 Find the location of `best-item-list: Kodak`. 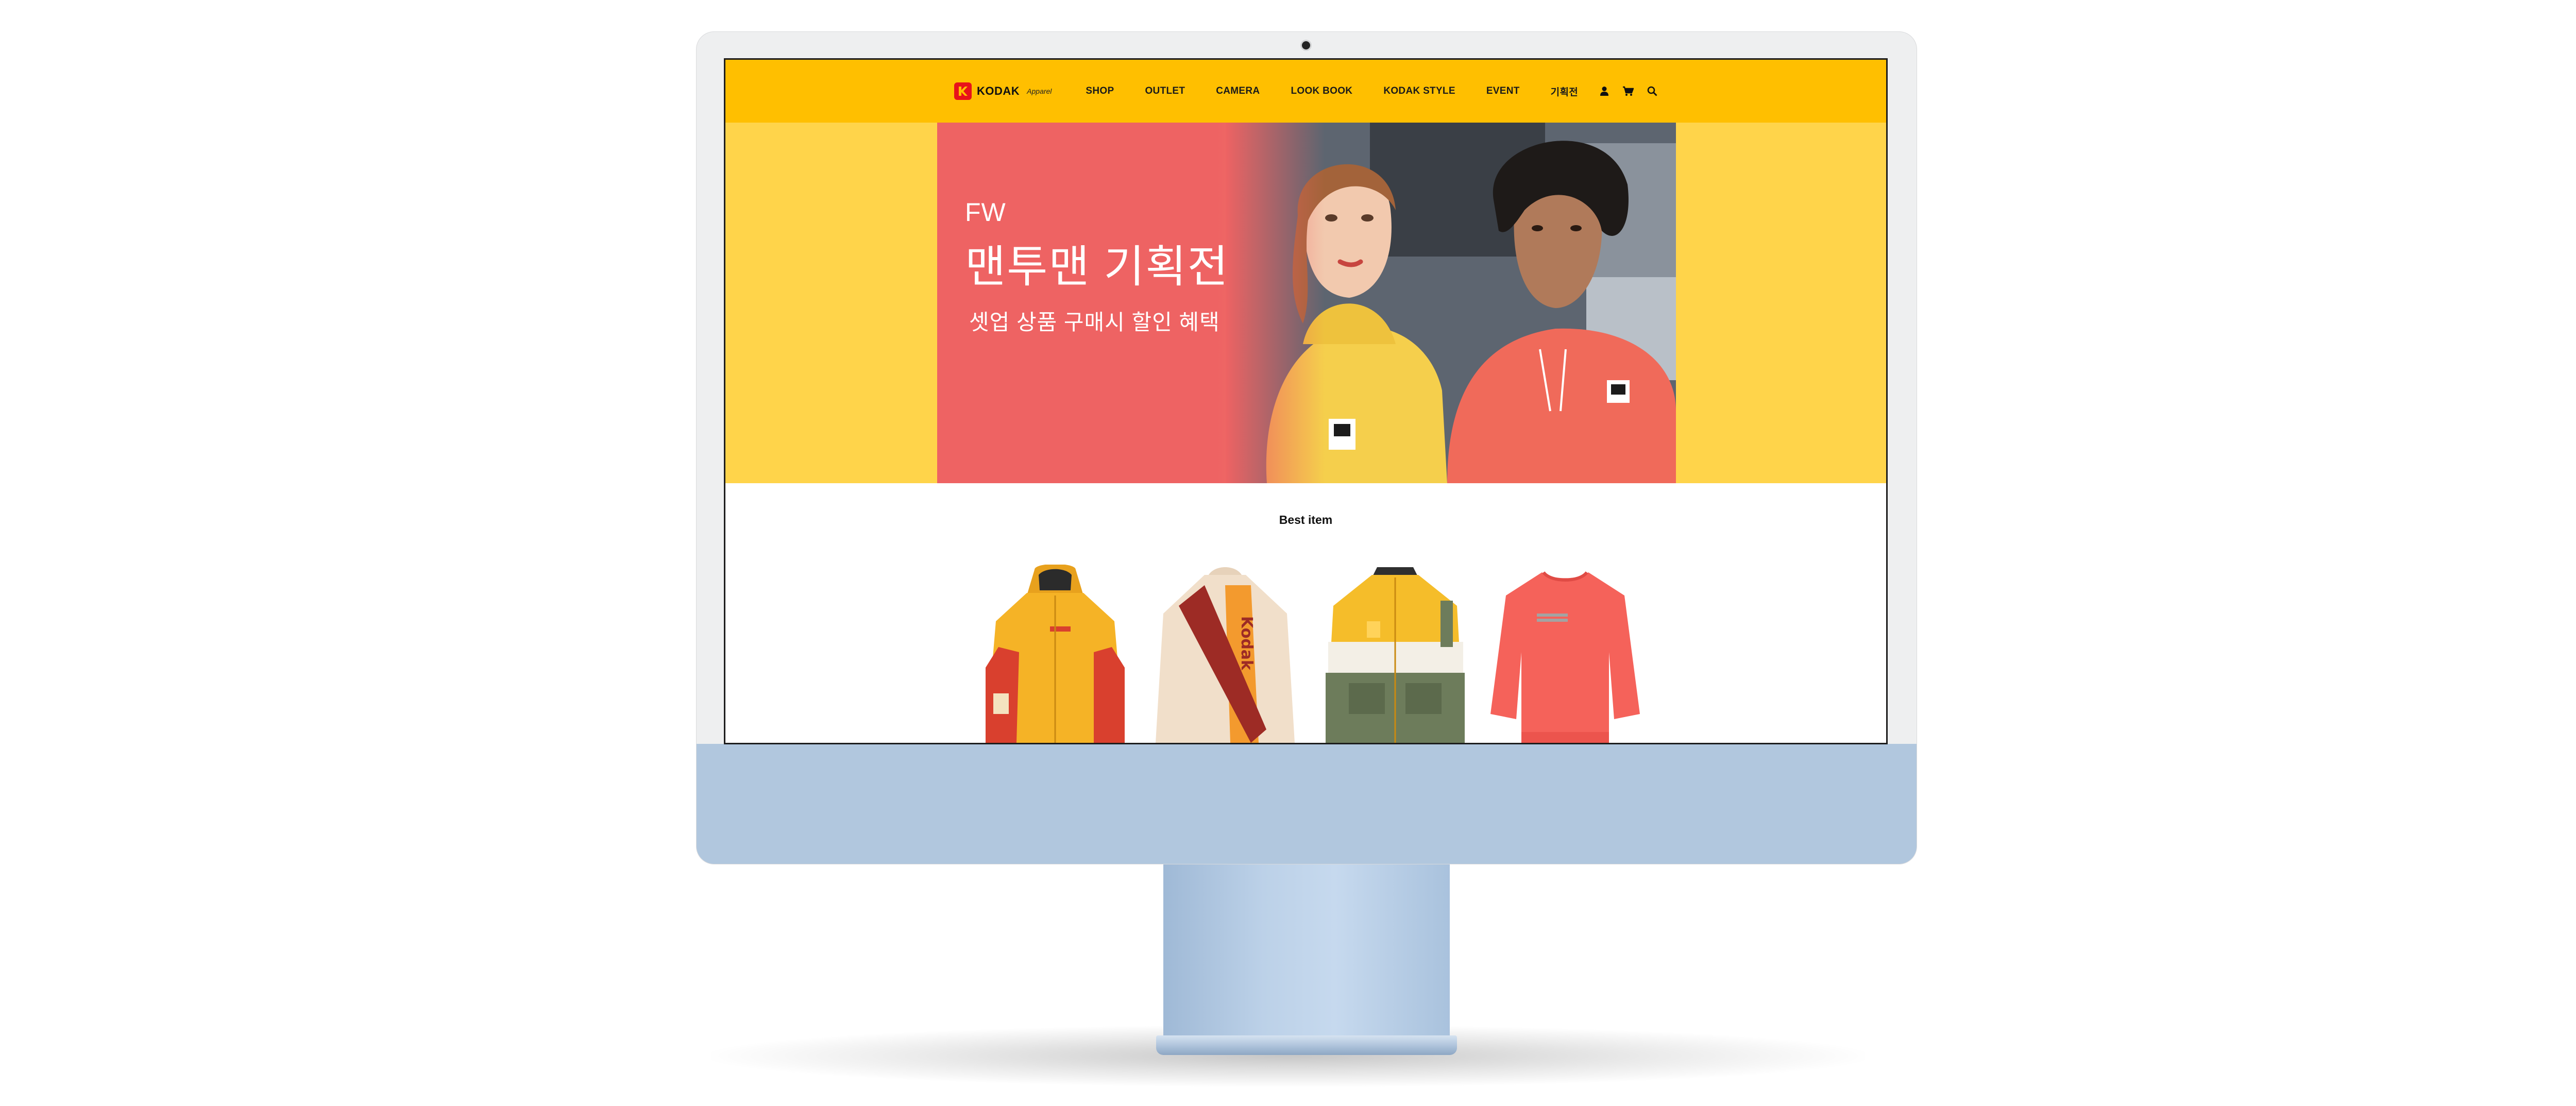

best-item-list: Kodak is located at coordinates (1313, 654).